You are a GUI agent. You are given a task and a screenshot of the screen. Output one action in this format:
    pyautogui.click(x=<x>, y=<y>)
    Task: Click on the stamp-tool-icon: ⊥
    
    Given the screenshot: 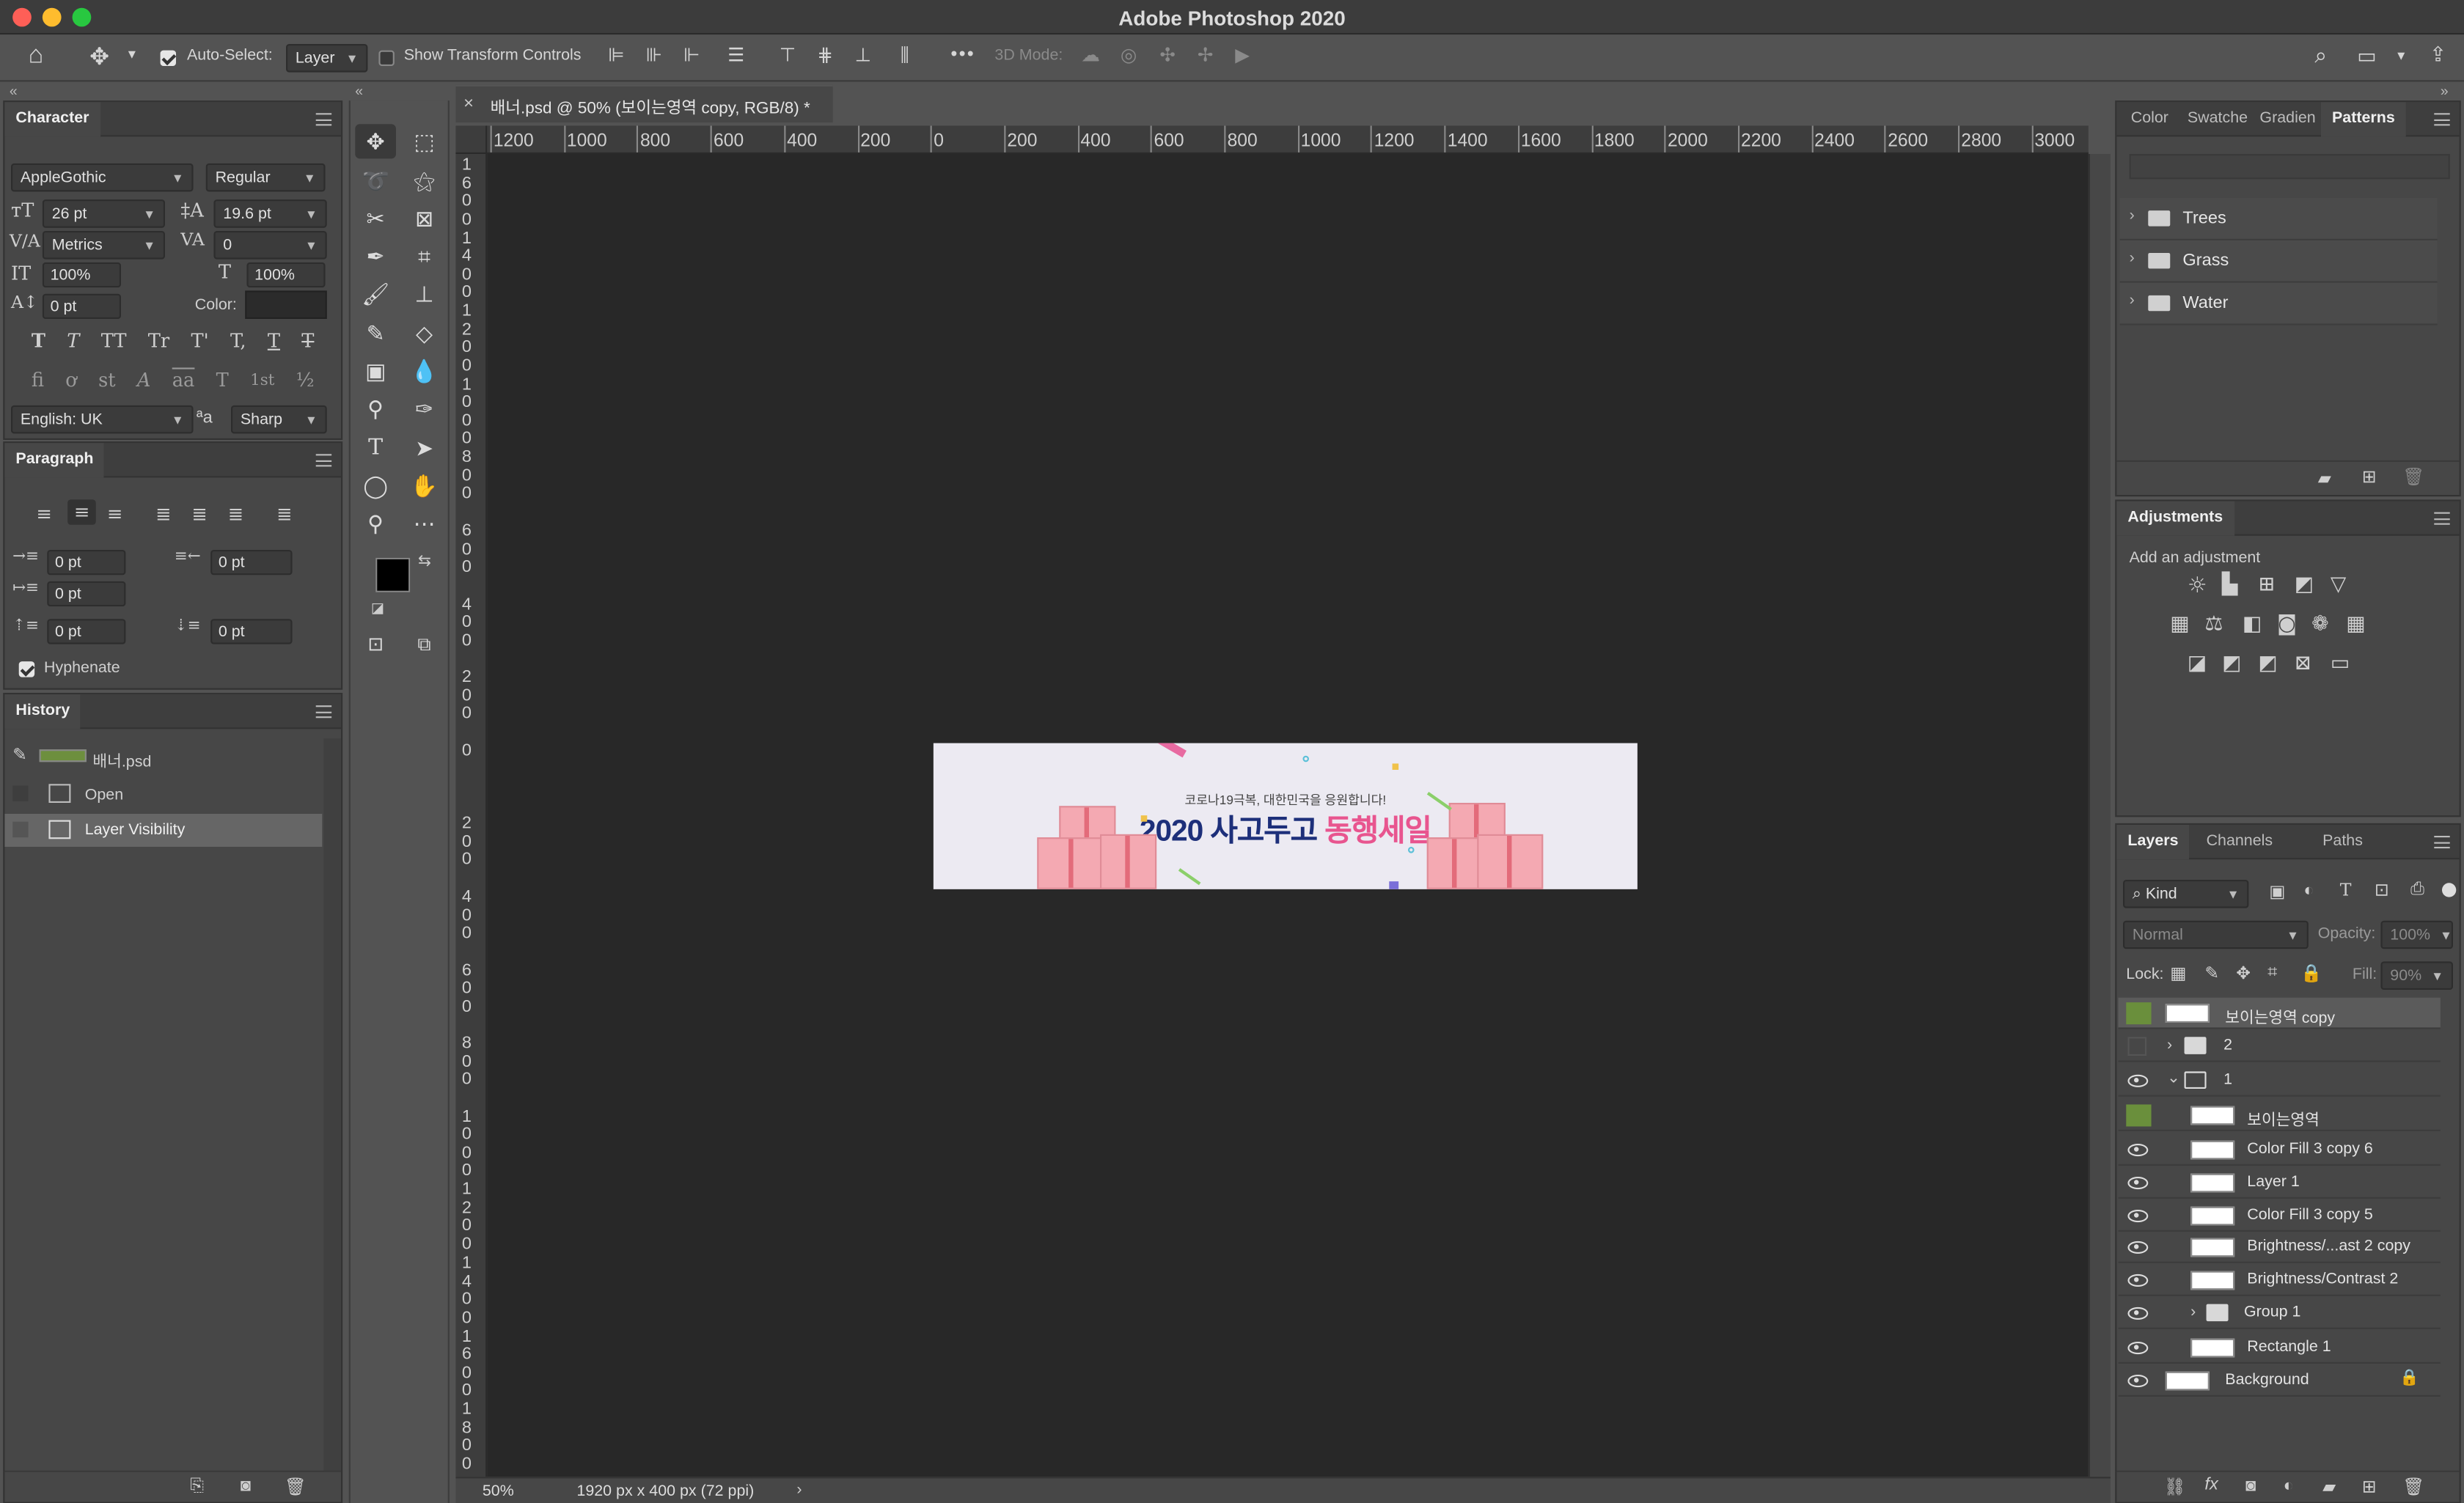 What is the action you would take?
    pyautogui.click(x=424, y=293)
    